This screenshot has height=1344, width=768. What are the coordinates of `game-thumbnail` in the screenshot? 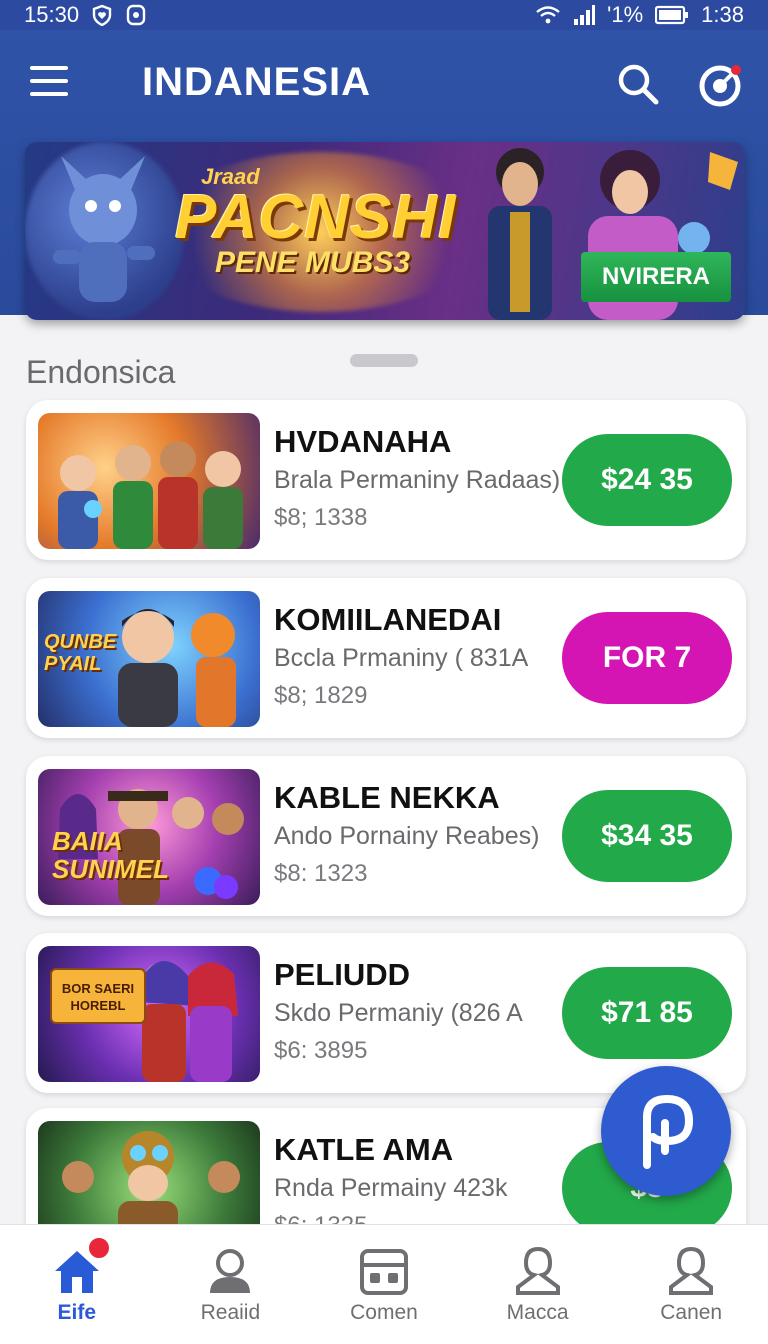 It's located at (149, 481).